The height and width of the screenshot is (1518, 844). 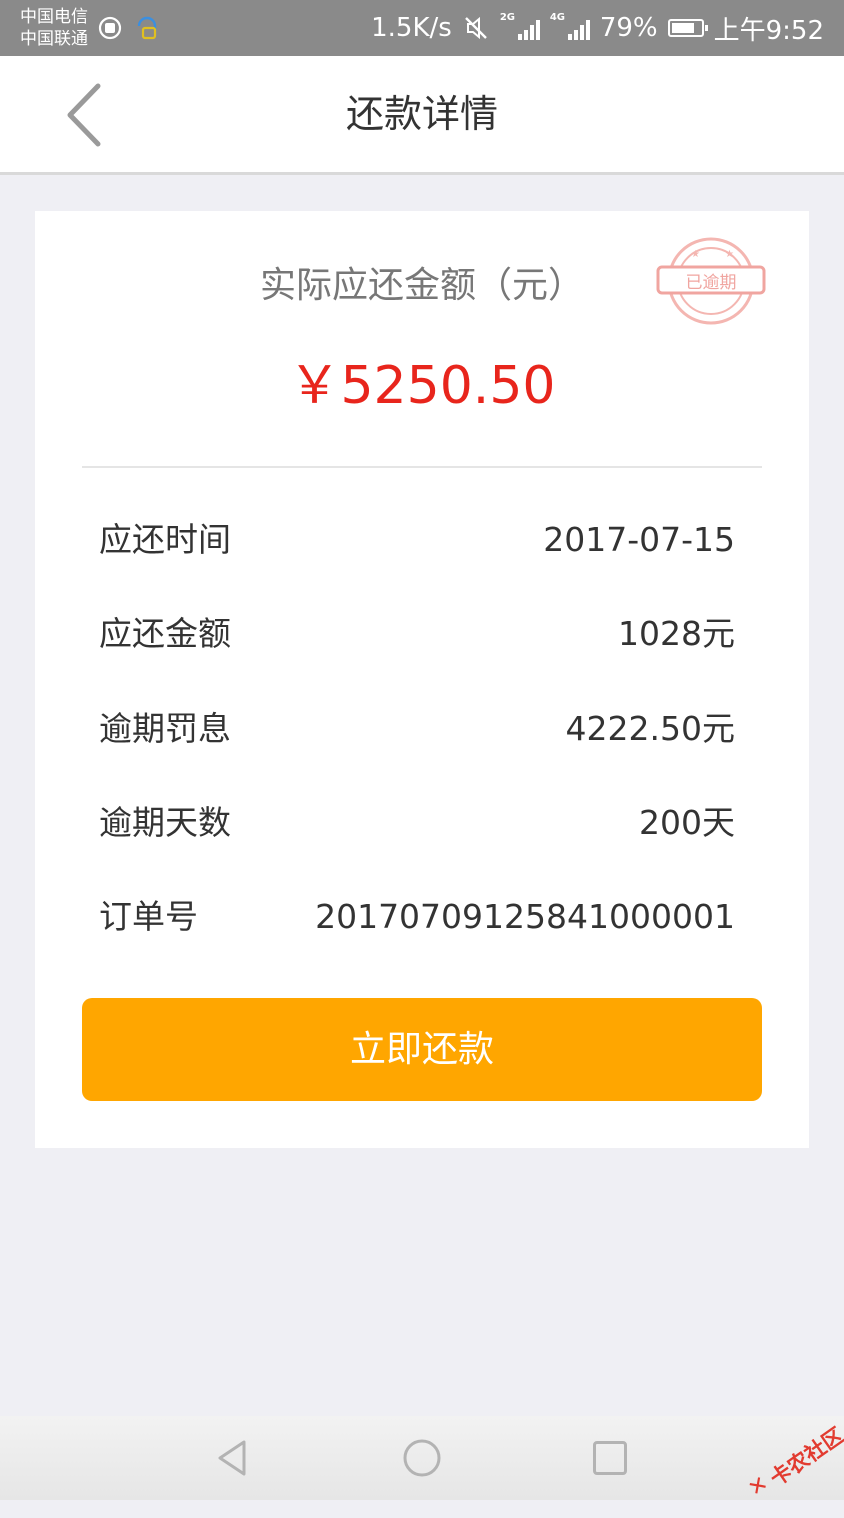 I want to click on detail-label: 应还金额, so click(x=165, y=633).